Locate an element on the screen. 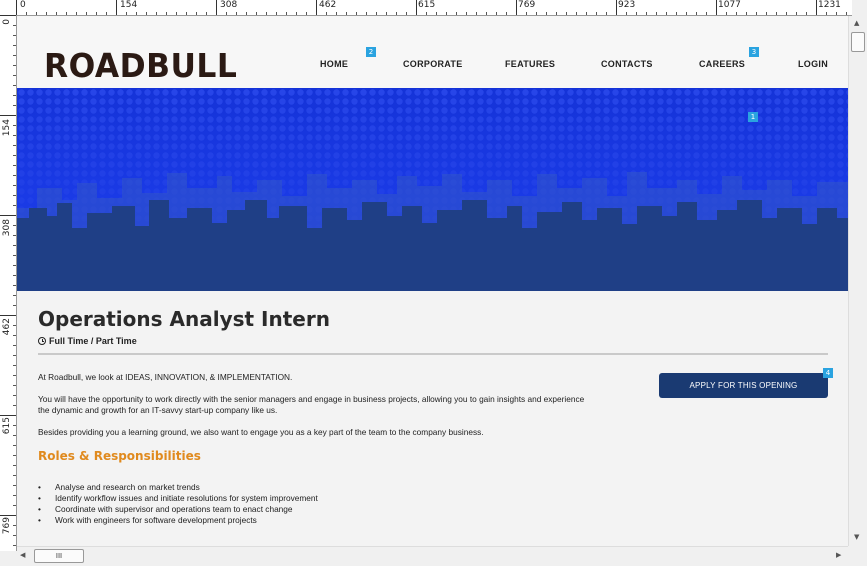 Image resolution: width=867 pixels, height=566 pixels. scroll-down-arrow-icon: ▼ is located at coordinates (856, 537).